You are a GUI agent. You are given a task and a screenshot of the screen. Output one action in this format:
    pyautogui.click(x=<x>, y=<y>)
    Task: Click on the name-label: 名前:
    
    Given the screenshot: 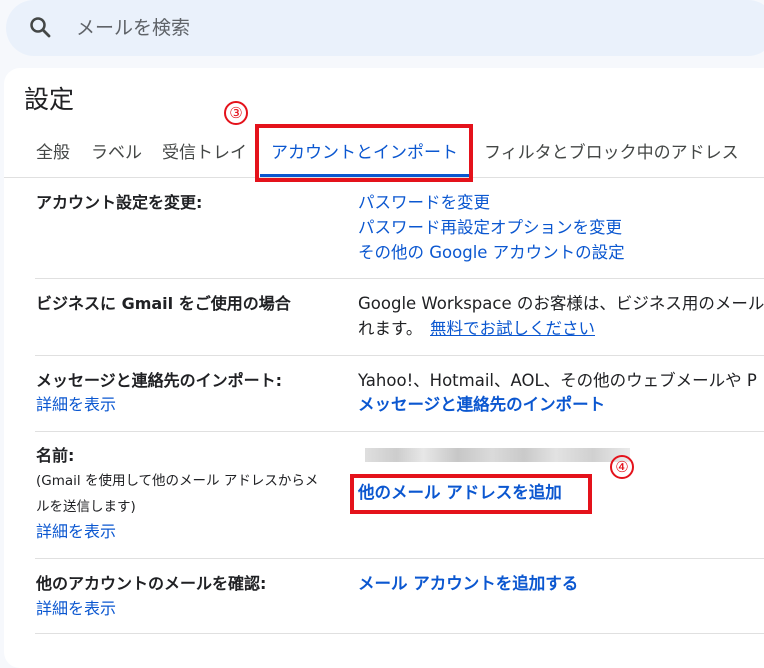 What is the action you would take?
    pyautogui.click(x=55, y=455)
    